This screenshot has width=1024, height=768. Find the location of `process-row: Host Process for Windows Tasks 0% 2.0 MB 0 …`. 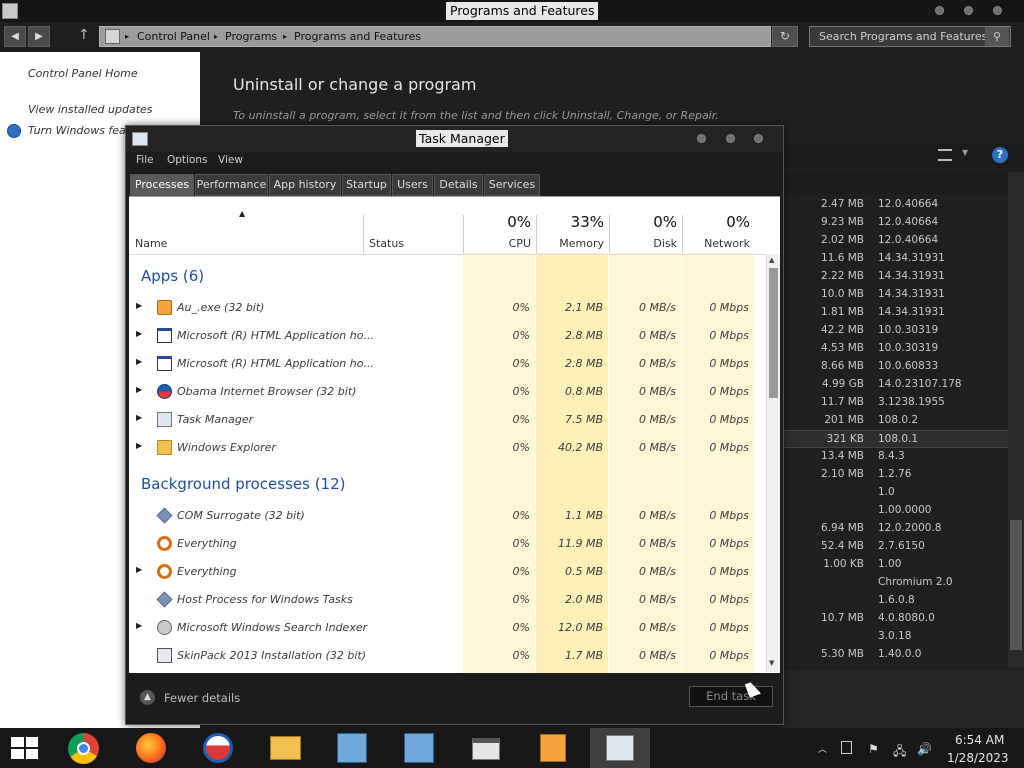

process-row: Host Process for Windows Tasks 0% 2.0 MB 0 … is located at coordinates (442, 600).